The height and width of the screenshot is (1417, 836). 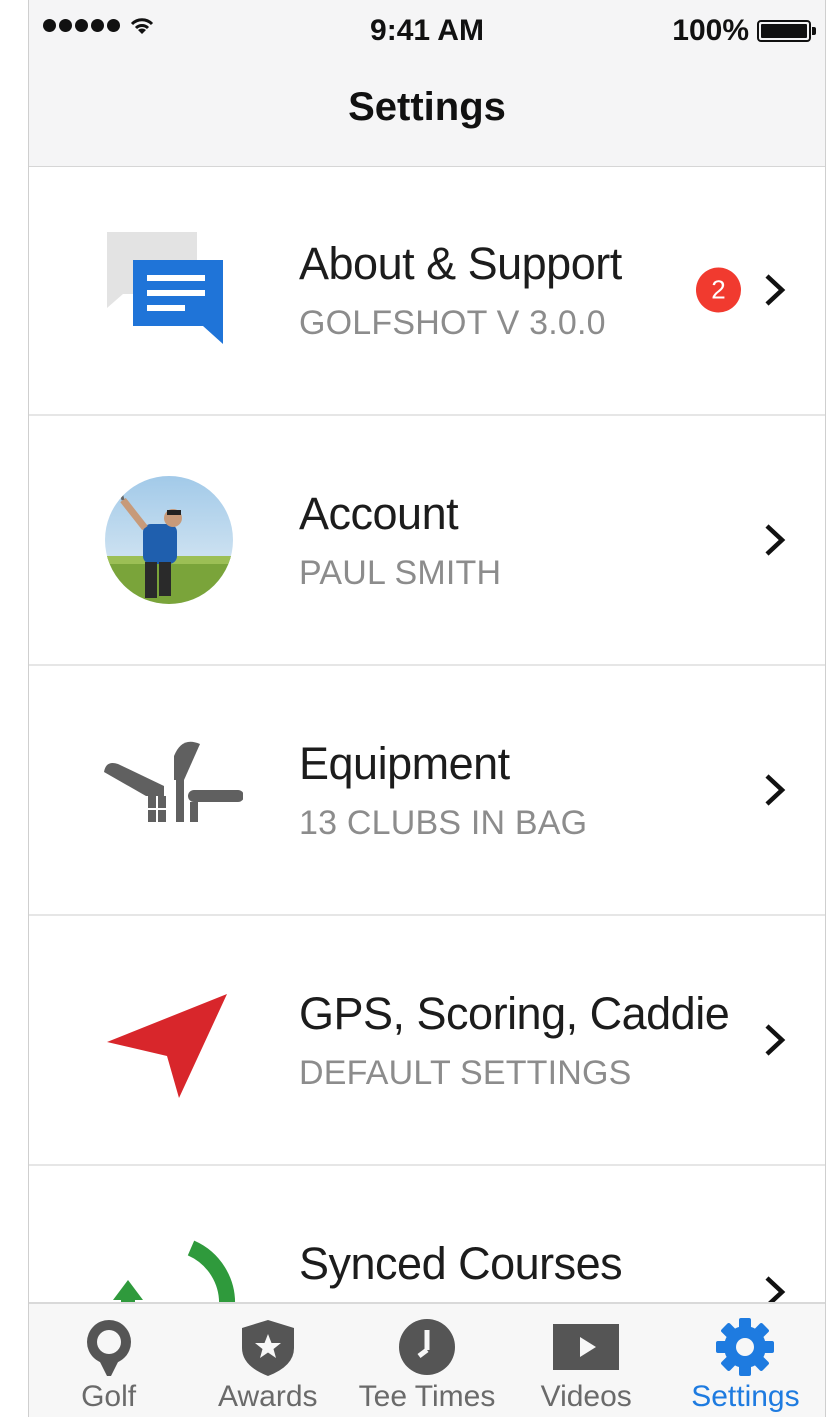 What do you see at coordinates (710, 30) in the screenshot?
I see `battery-percent: 100%` at bounding box center [710, 30].